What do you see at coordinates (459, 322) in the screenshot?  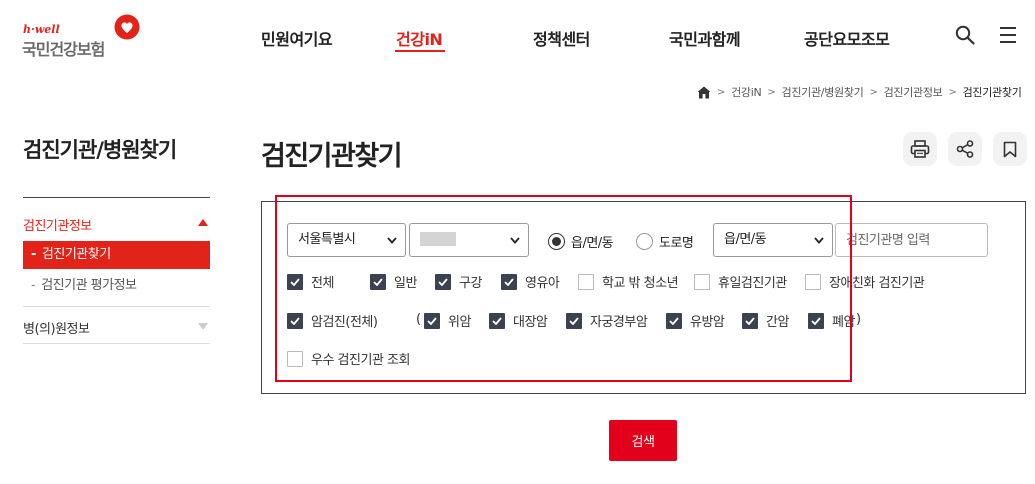 I see `checkbox-label: 위암` at bounding box center [459, 322].